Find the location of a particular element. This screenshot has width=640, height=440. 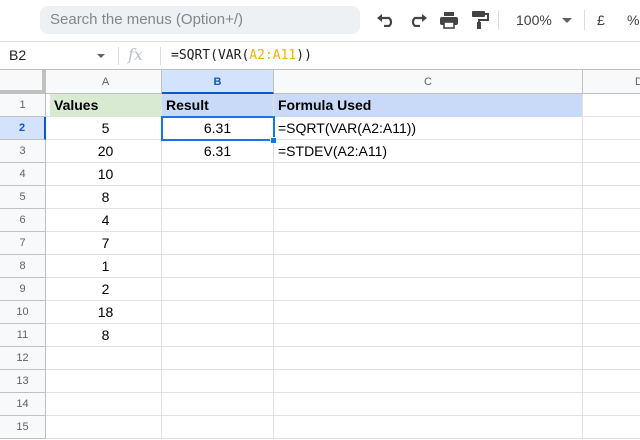

cell-b1: Result is located at coordinates (218, 105).